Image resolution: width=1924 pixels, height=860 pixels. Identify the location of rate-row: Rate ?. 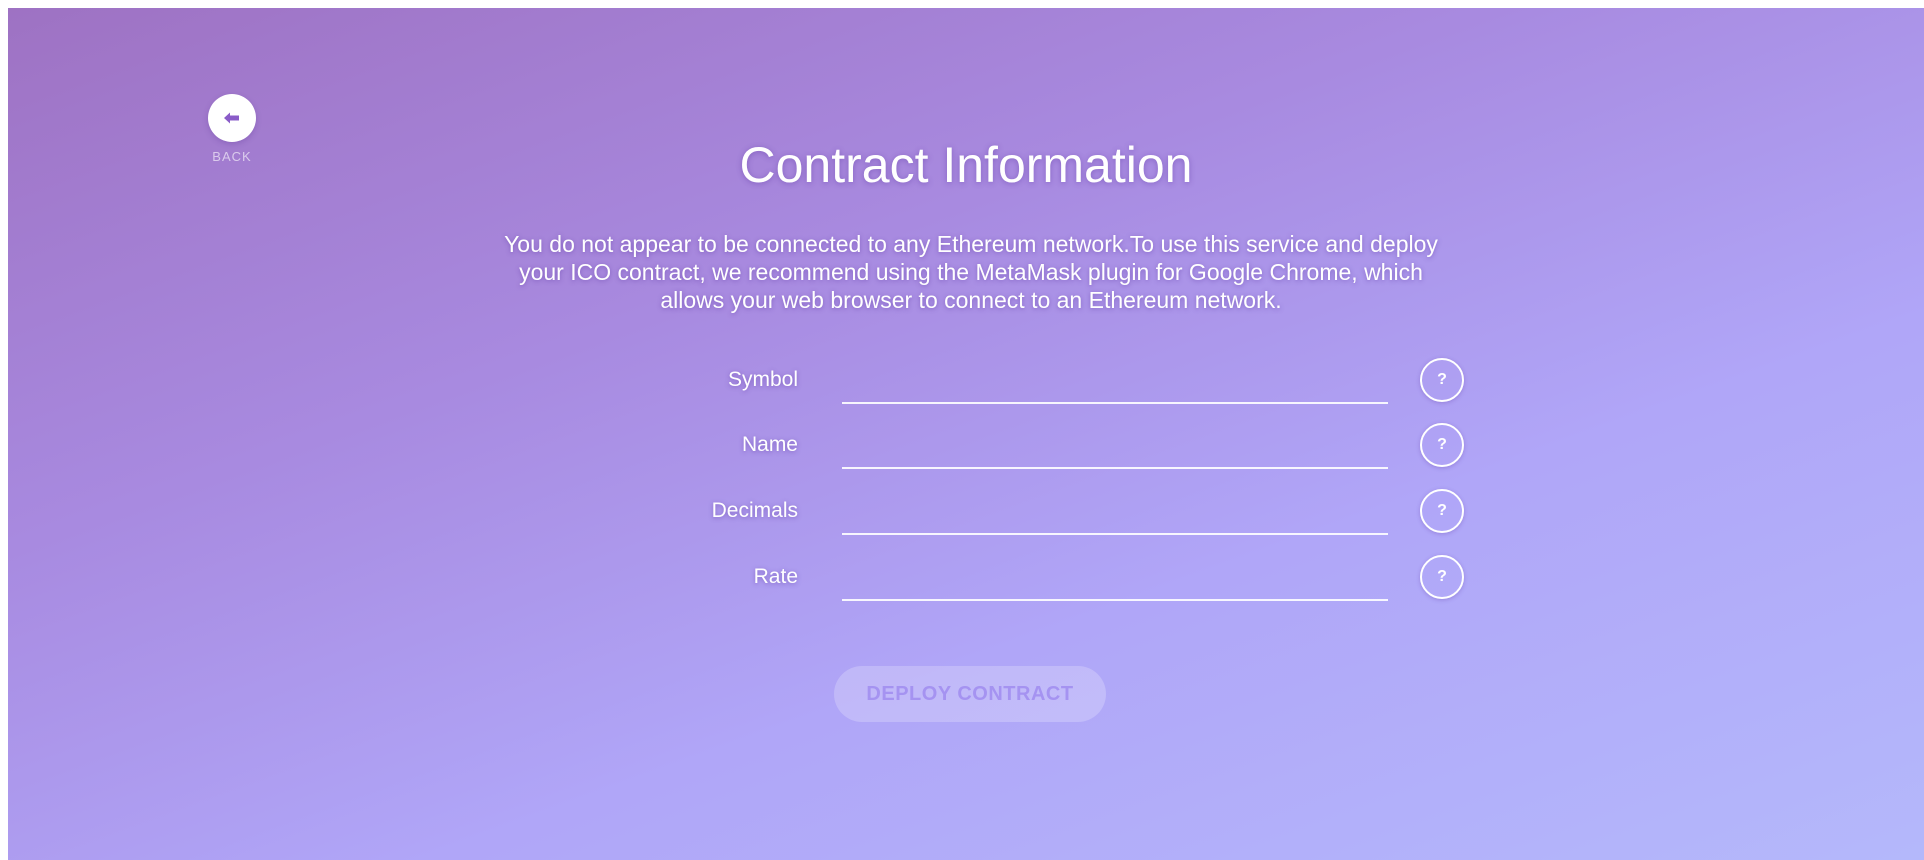
(966, 580).